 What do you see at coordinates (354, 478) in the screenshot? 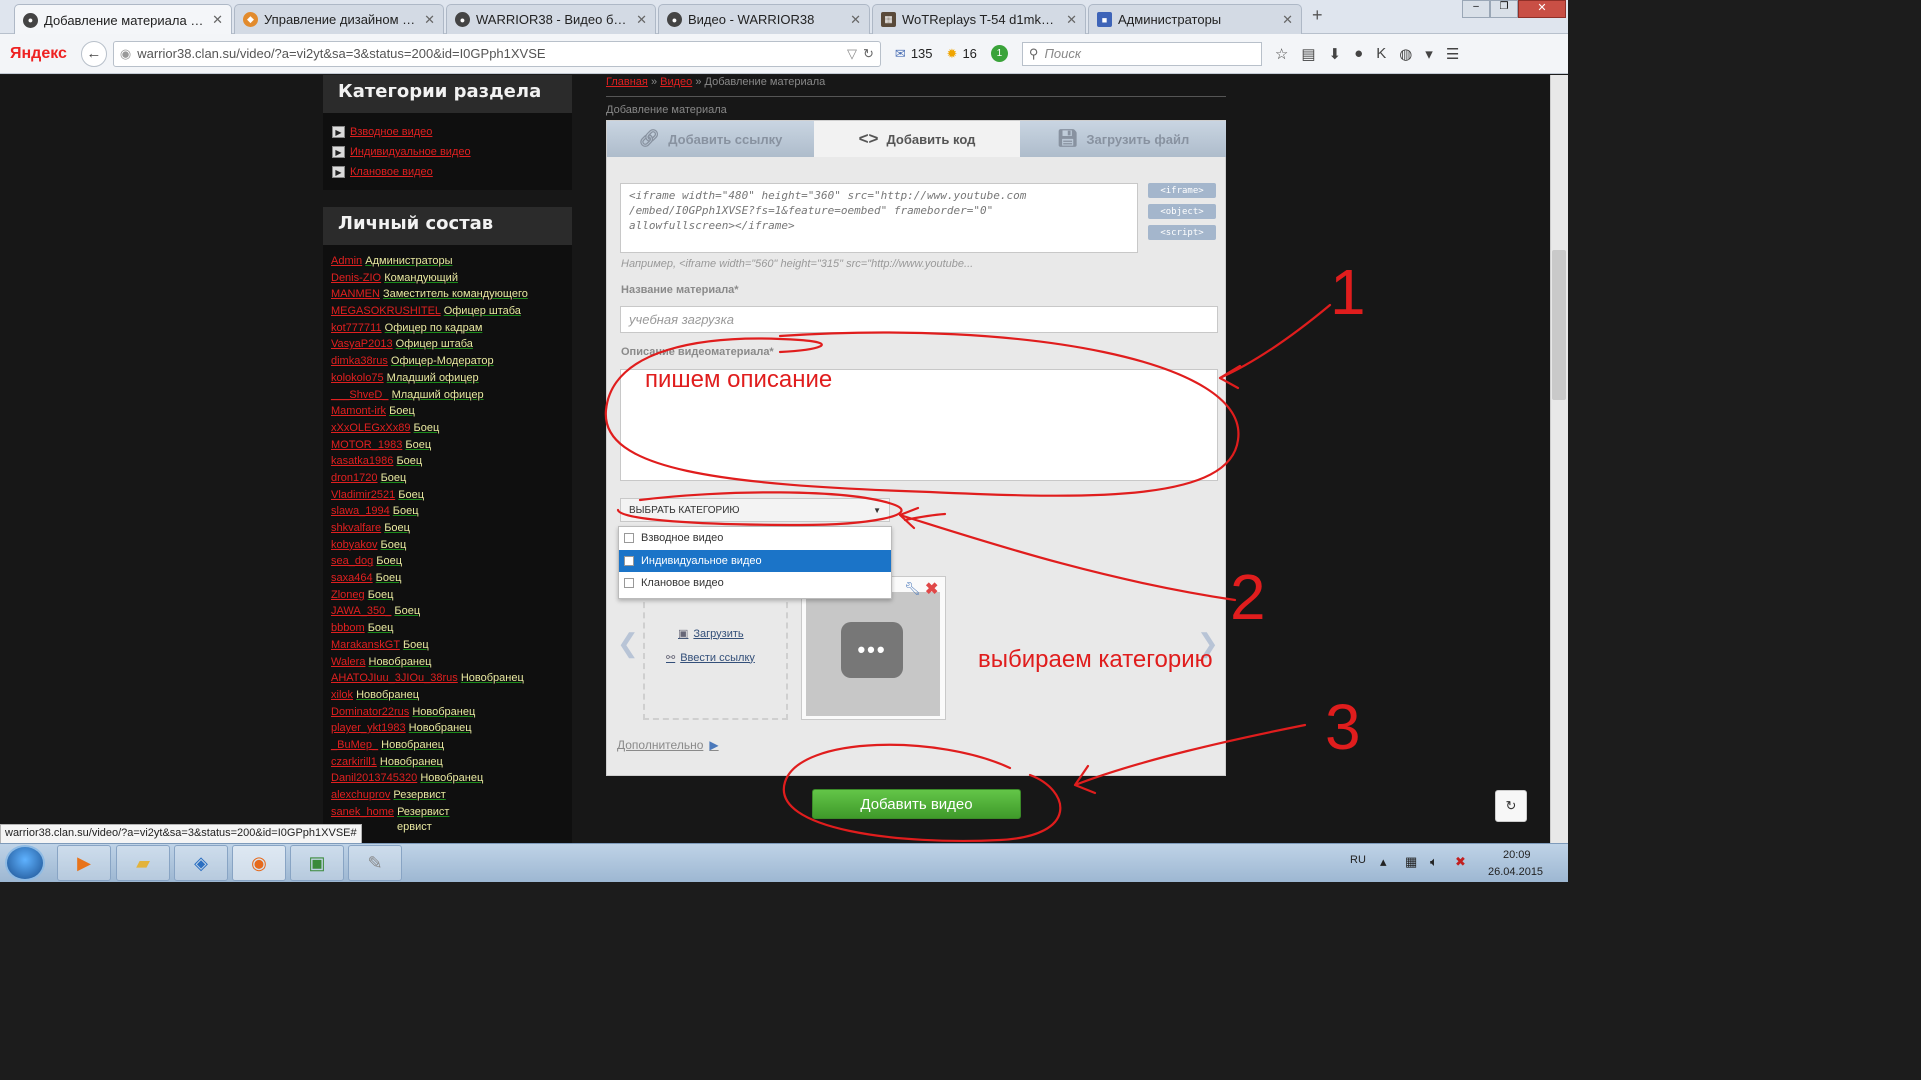
I see `member-name: dron1720` at bounding box center [354, 478].